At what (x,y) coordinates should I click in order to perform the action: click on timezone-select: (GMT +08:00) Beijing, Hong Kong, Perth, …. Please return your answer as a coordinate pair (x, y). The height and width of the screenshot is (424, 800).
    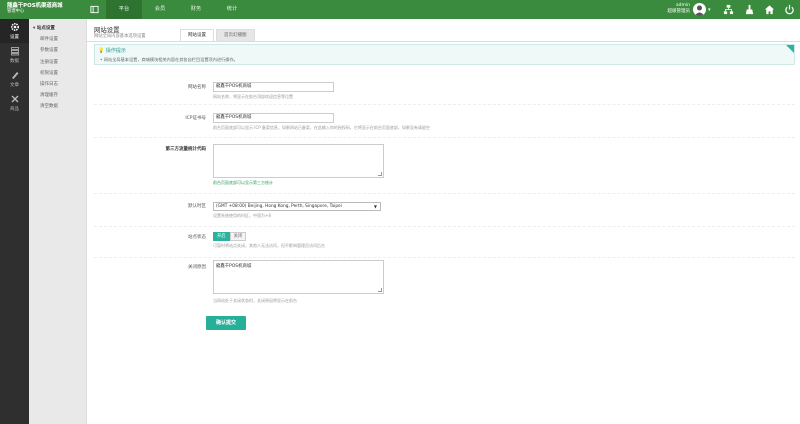
    Looking at the image, I should click on (297, 206).